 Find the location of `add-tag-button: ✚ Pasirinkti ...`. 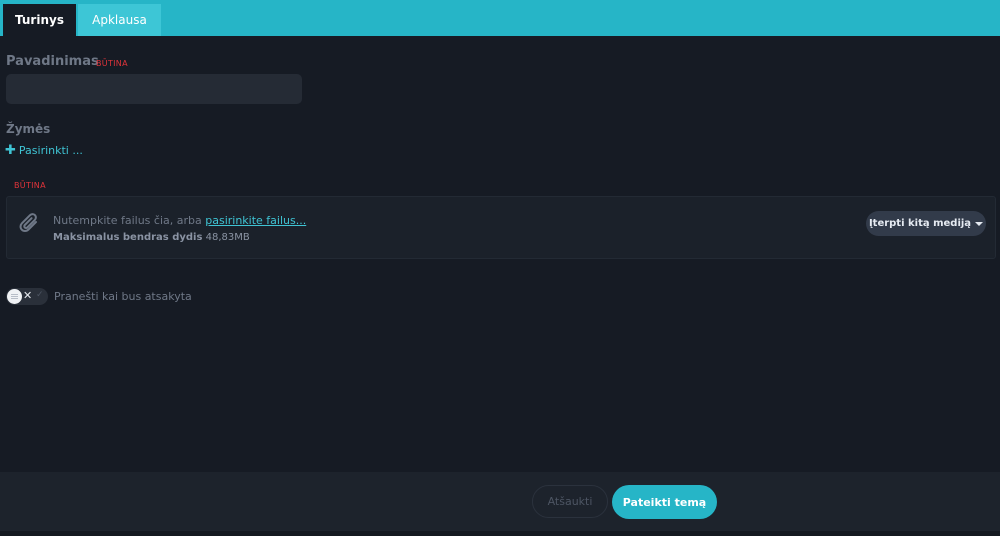

add-tag-button: ✚ Pasirinkti ... is located at coordinates (44, 150).